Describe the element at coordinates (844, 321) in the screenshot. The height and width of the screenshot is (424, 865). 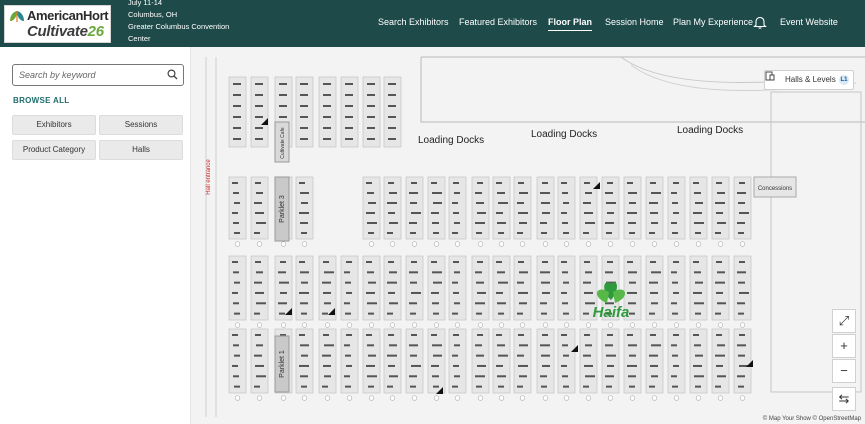
I see `fit-view-button: ⤢` at that location.